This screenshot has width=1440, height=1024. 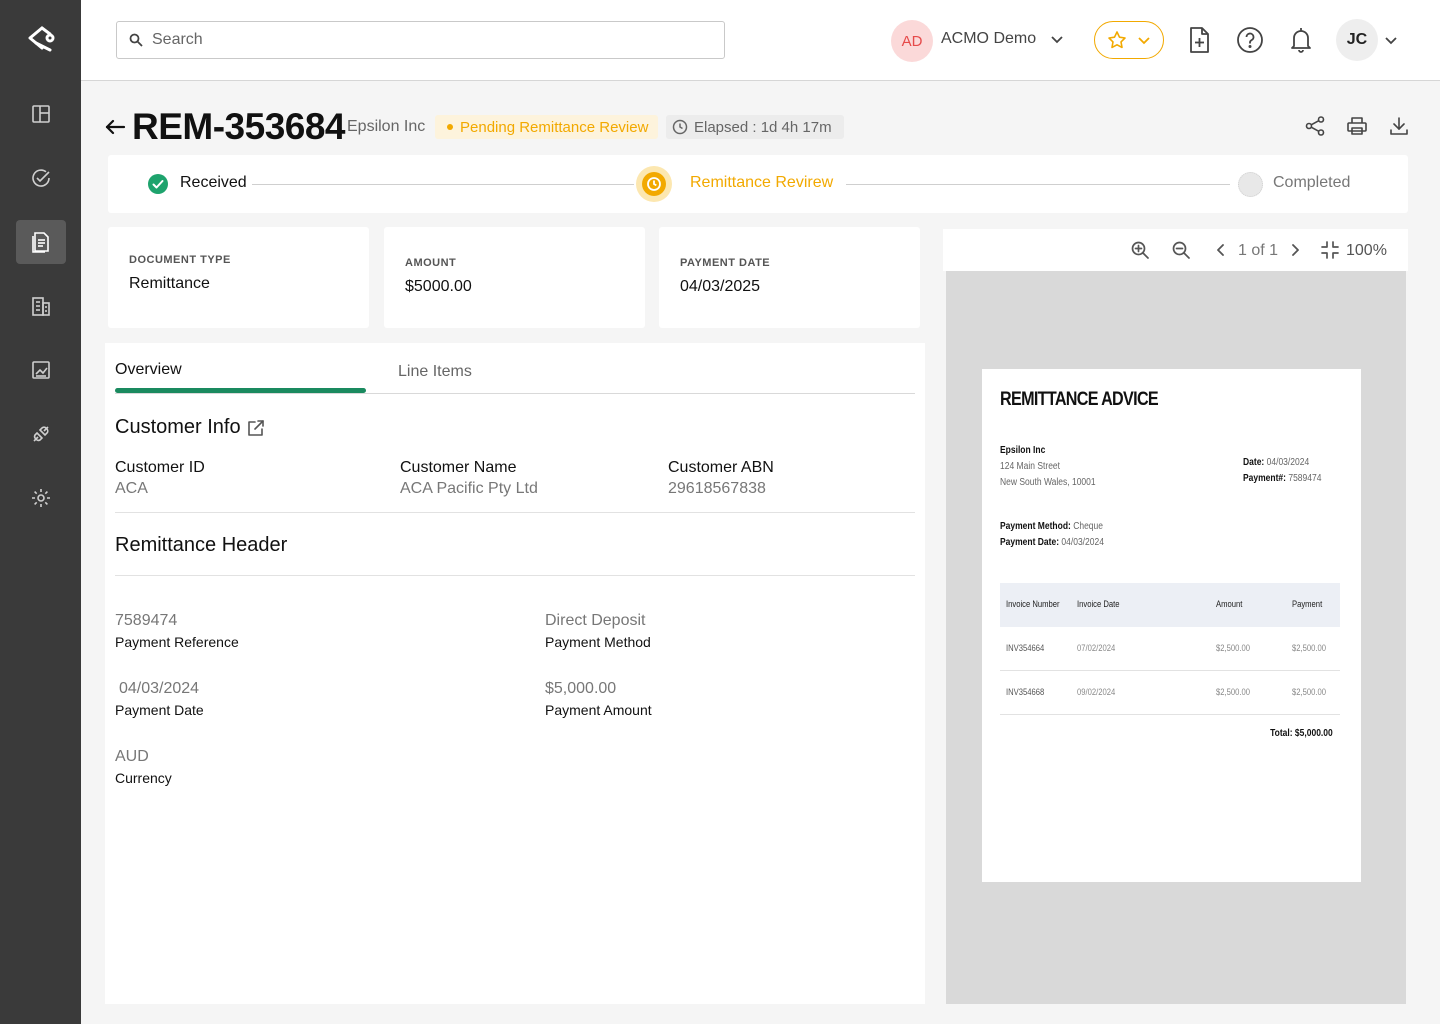 What do you see at coordinates (595, 620) in the screenshot?
I see `payment-method-value: Direct Deposit` at bounding box center [595, 620].